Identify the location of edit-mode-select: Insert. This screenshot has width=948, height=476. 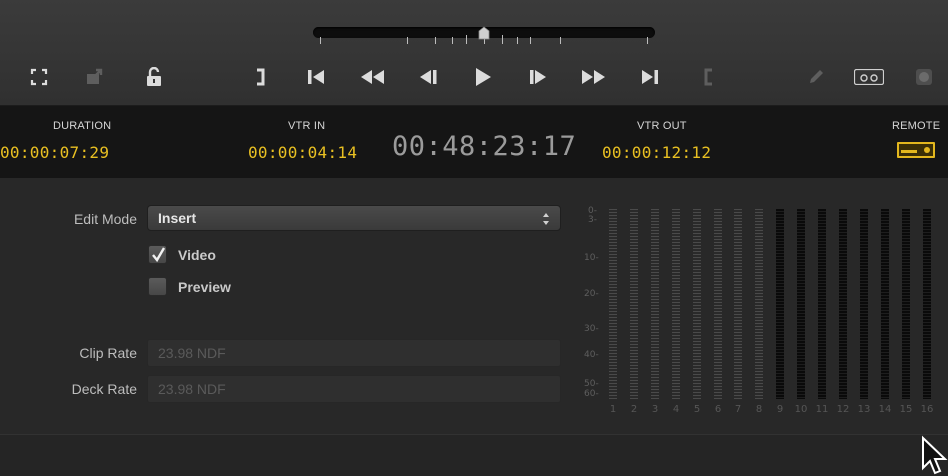
(354, 218).